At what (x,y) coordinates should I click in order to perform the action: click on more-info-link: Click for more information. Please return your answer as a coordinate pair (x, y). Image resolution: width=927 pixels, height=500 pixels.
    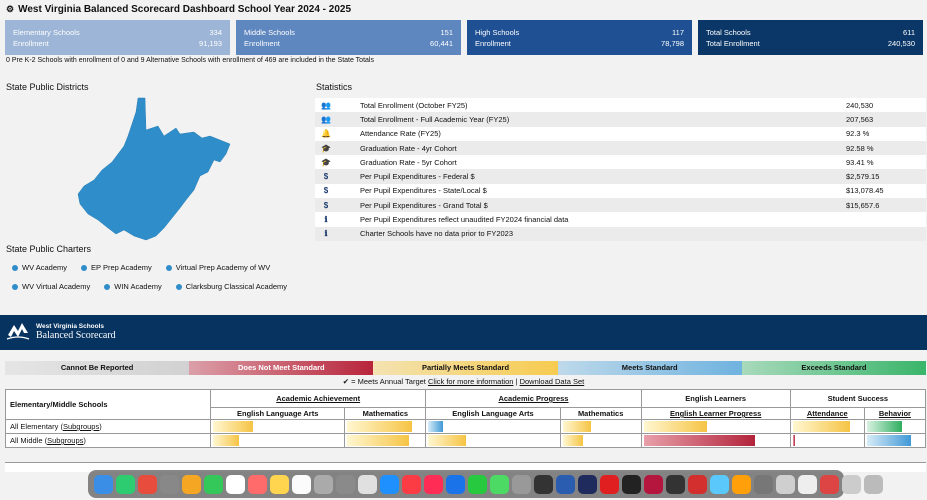
    Looking at the image, I should click on (470, 381).